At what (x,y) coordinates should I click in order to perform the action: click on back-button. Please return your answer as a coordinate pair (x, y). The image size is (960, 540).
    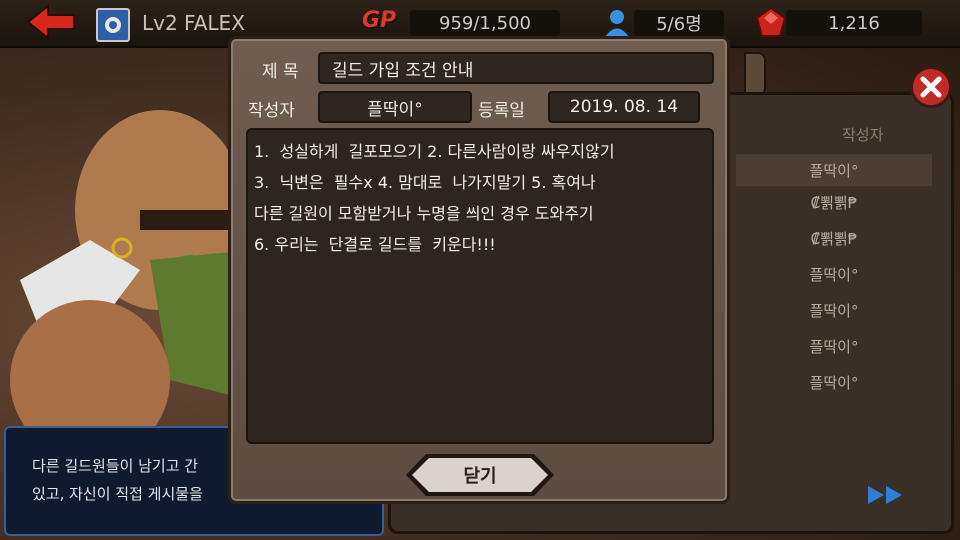
    Looking at the image, I should click on (52, 22).